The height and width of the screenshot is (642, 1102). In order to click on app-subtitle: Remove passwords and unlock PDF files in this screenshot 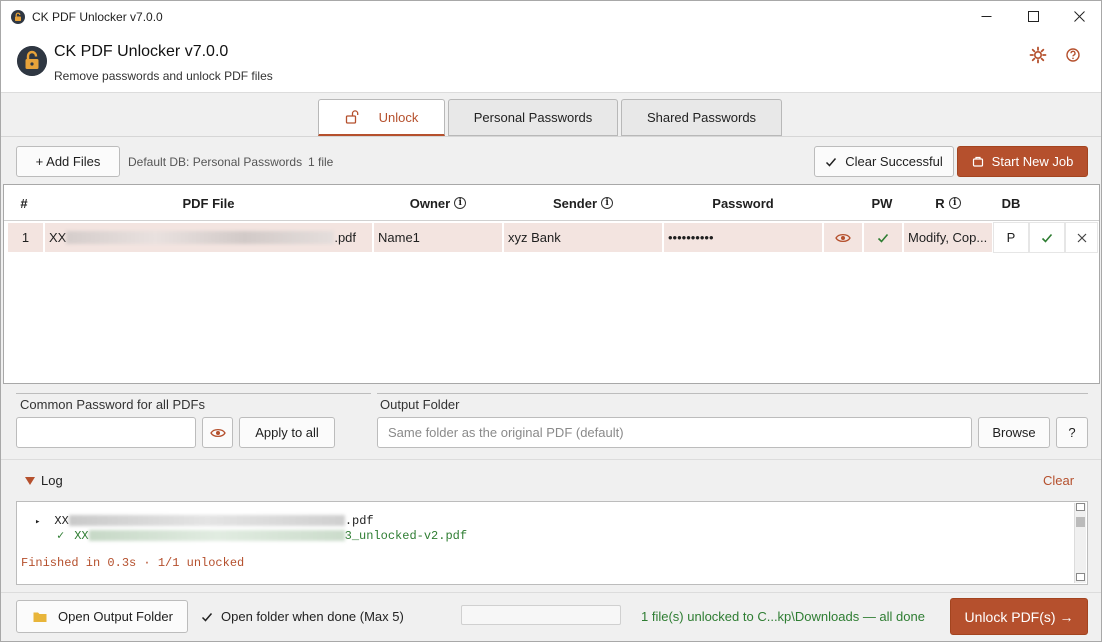, I will do `click(163, 76)`.